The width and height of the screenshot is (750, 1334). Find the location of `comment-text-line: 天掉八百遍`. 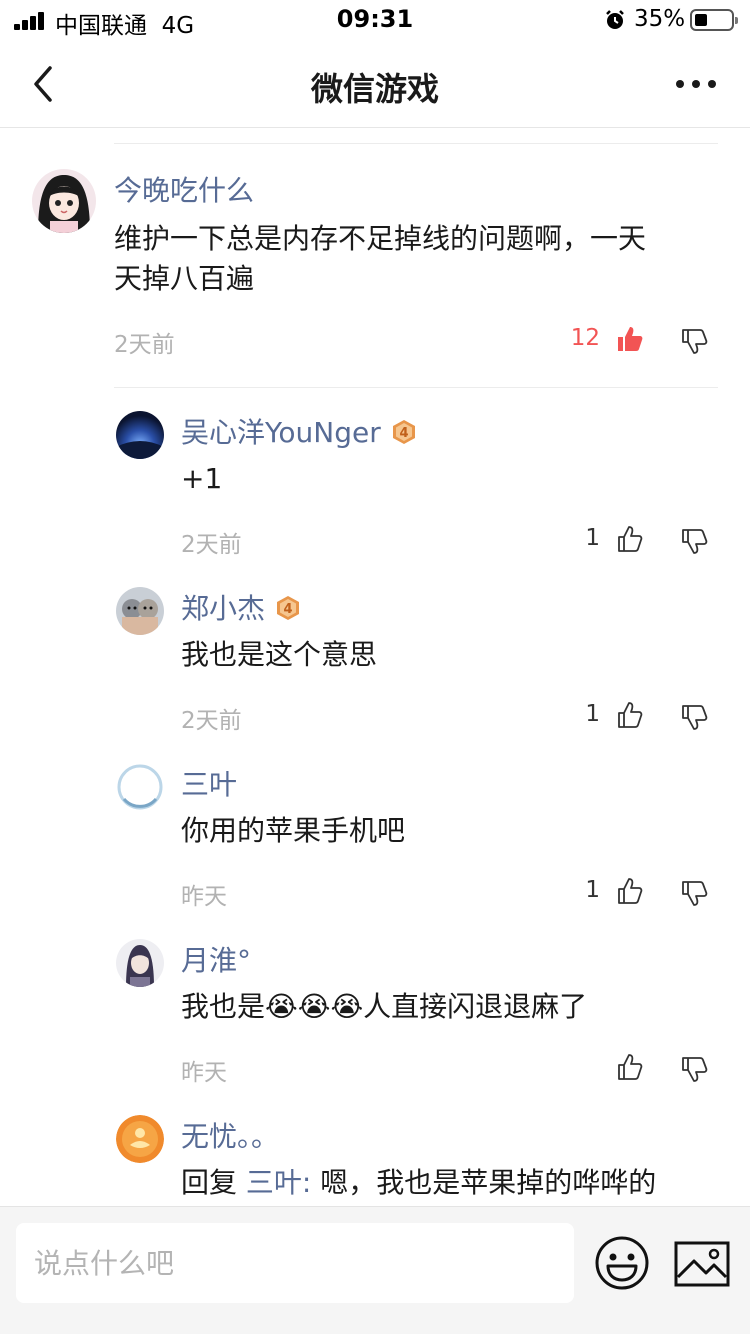

comment-text-line: 天掉八百遍 is located at coordinates (184, 278).